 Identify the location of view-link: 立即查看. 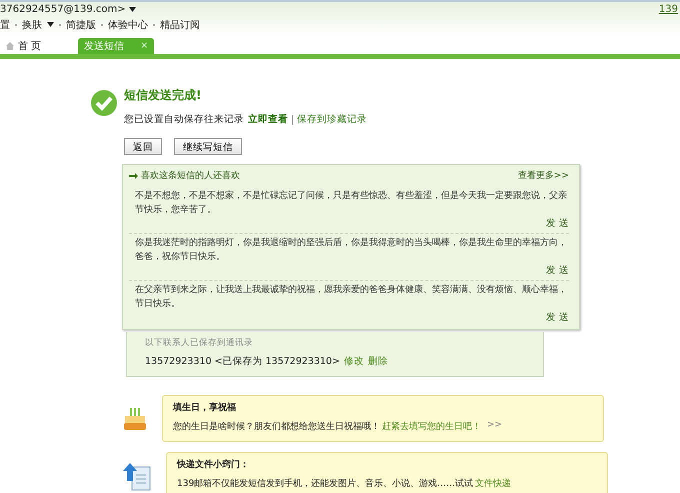
(268, 119).